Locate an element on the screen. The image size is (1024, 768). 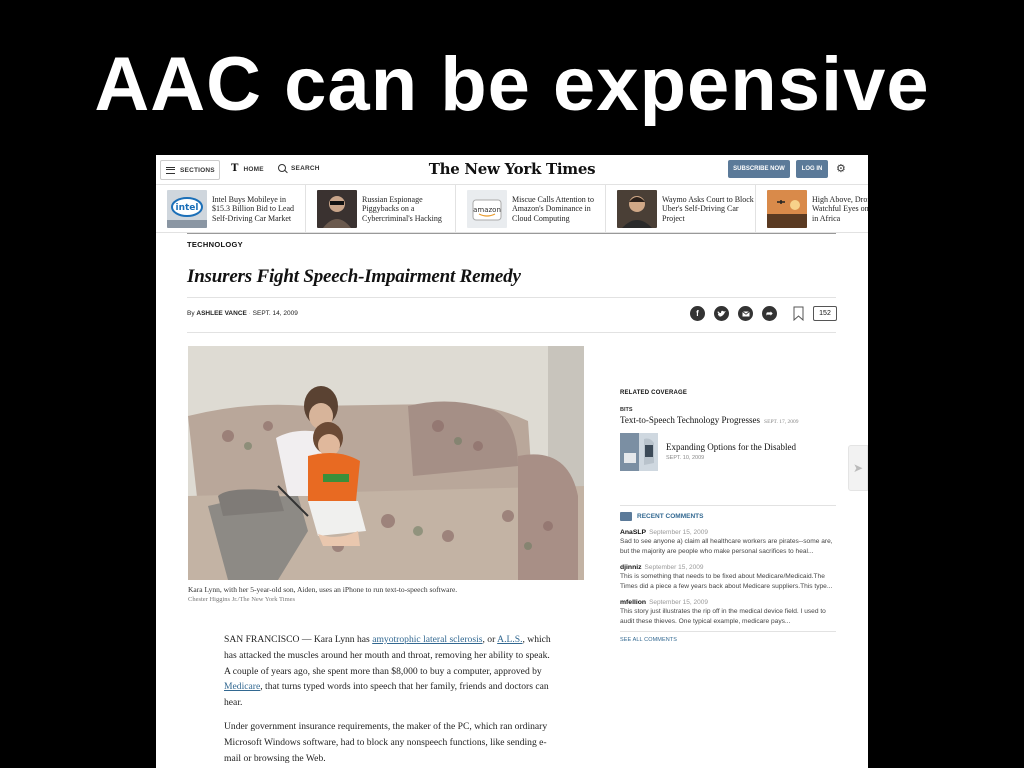
comment-user: djinniz is located at coordinates (631, 568).